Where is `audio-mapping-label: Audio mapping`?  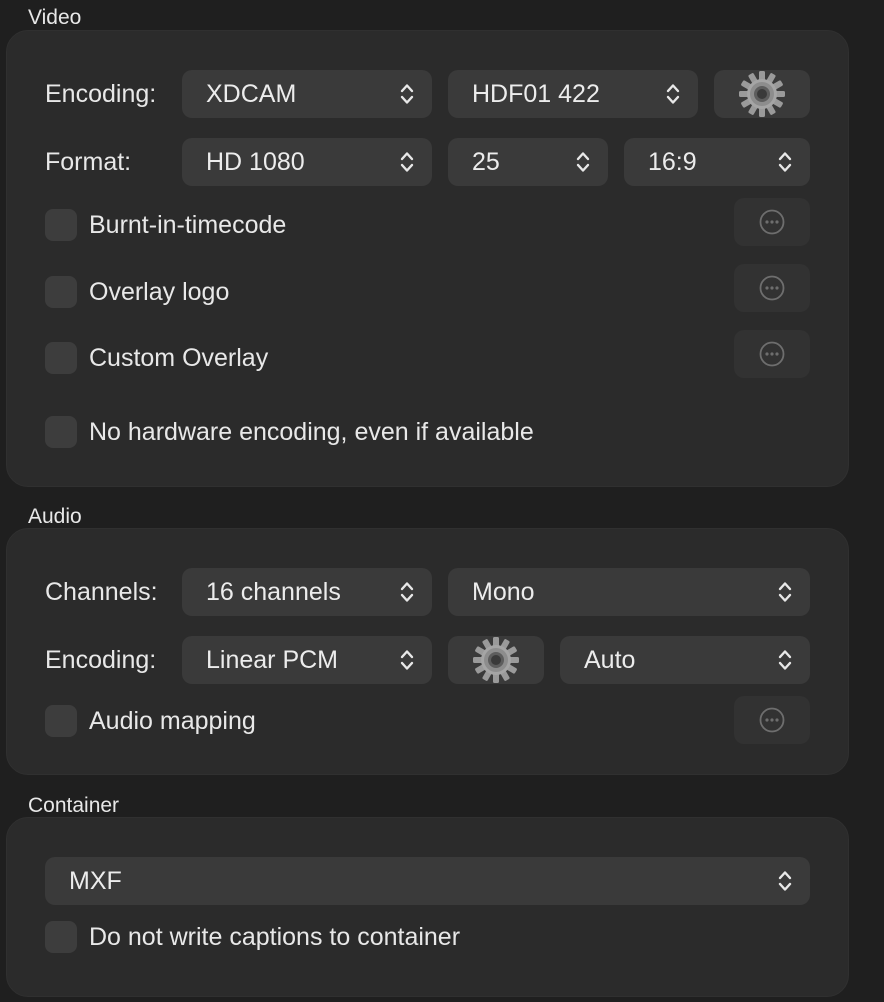 audio-mapping-label: Audio mapping is located at coordinates (172, 720).